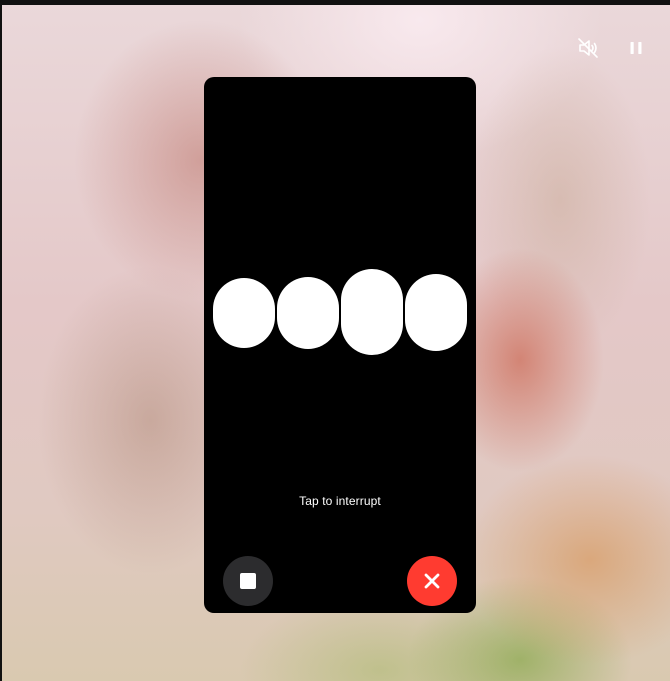 This screenshot has height=681, width=670. I want to click on stop-button, so click(248, 581).